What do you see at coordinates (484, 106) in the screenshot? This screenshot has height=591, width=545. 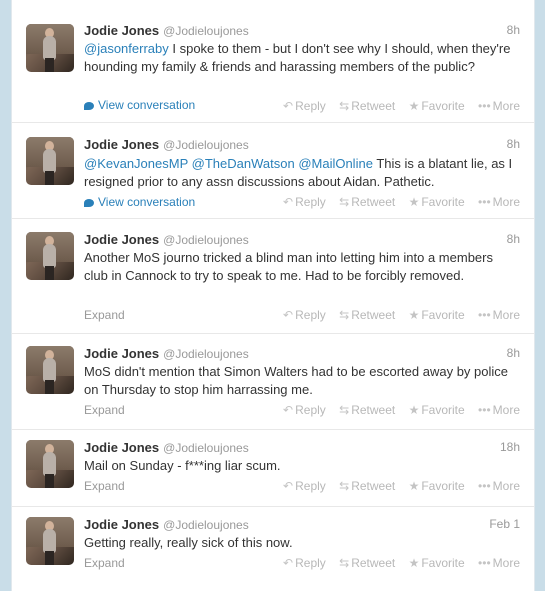 I see `ellipsis-icon: •••` at bounding box center [484, 106].